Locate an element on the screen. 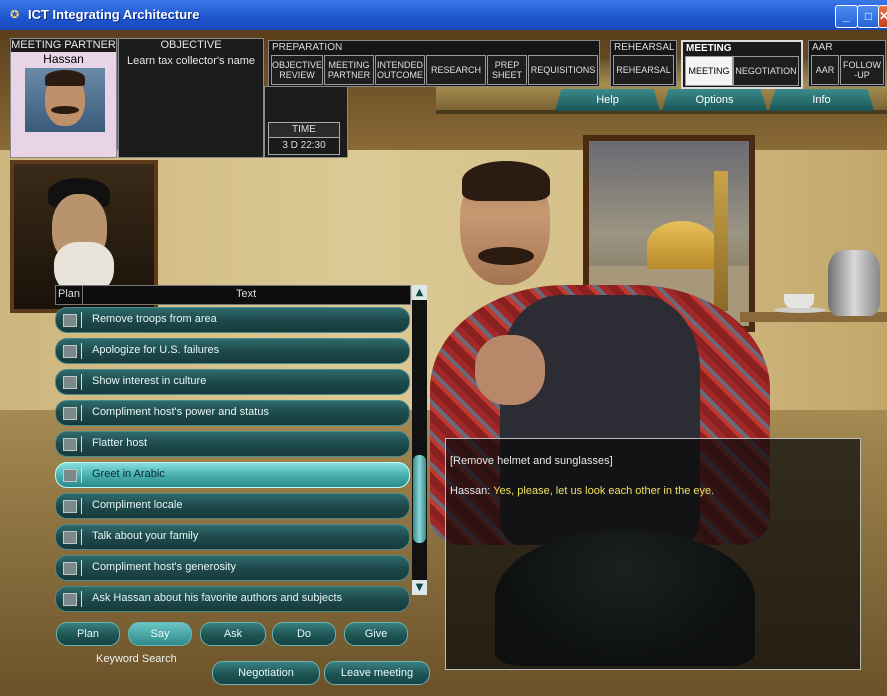 This screenshot has height=696, width=887. action-list-item-label: Compliment host's power and status is located at coordinates (180, 412).